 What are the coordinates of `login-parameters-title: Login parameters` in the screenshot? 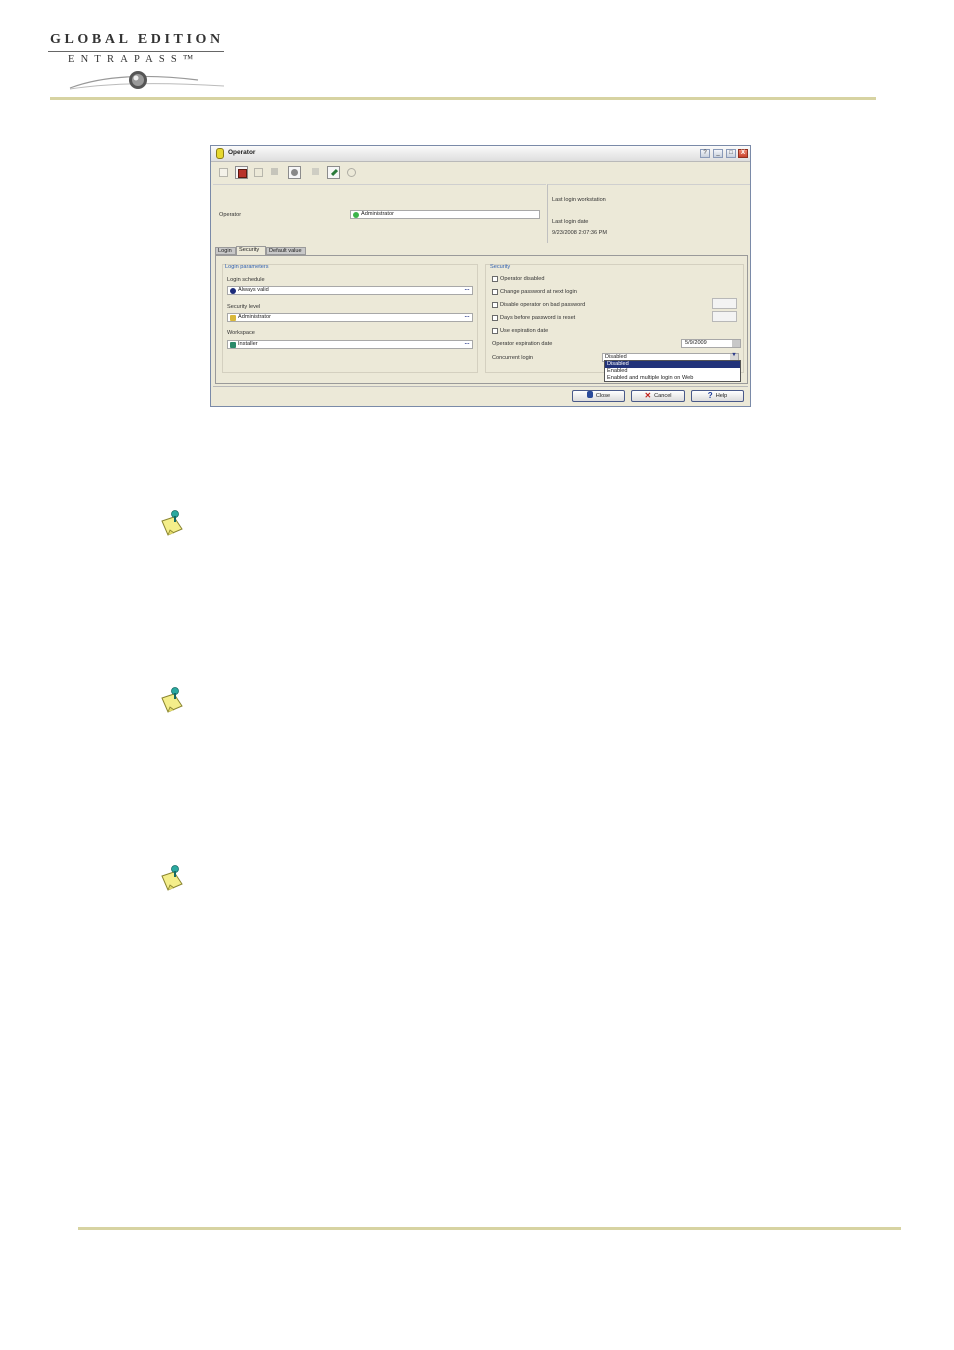 It's located at (247, 267).